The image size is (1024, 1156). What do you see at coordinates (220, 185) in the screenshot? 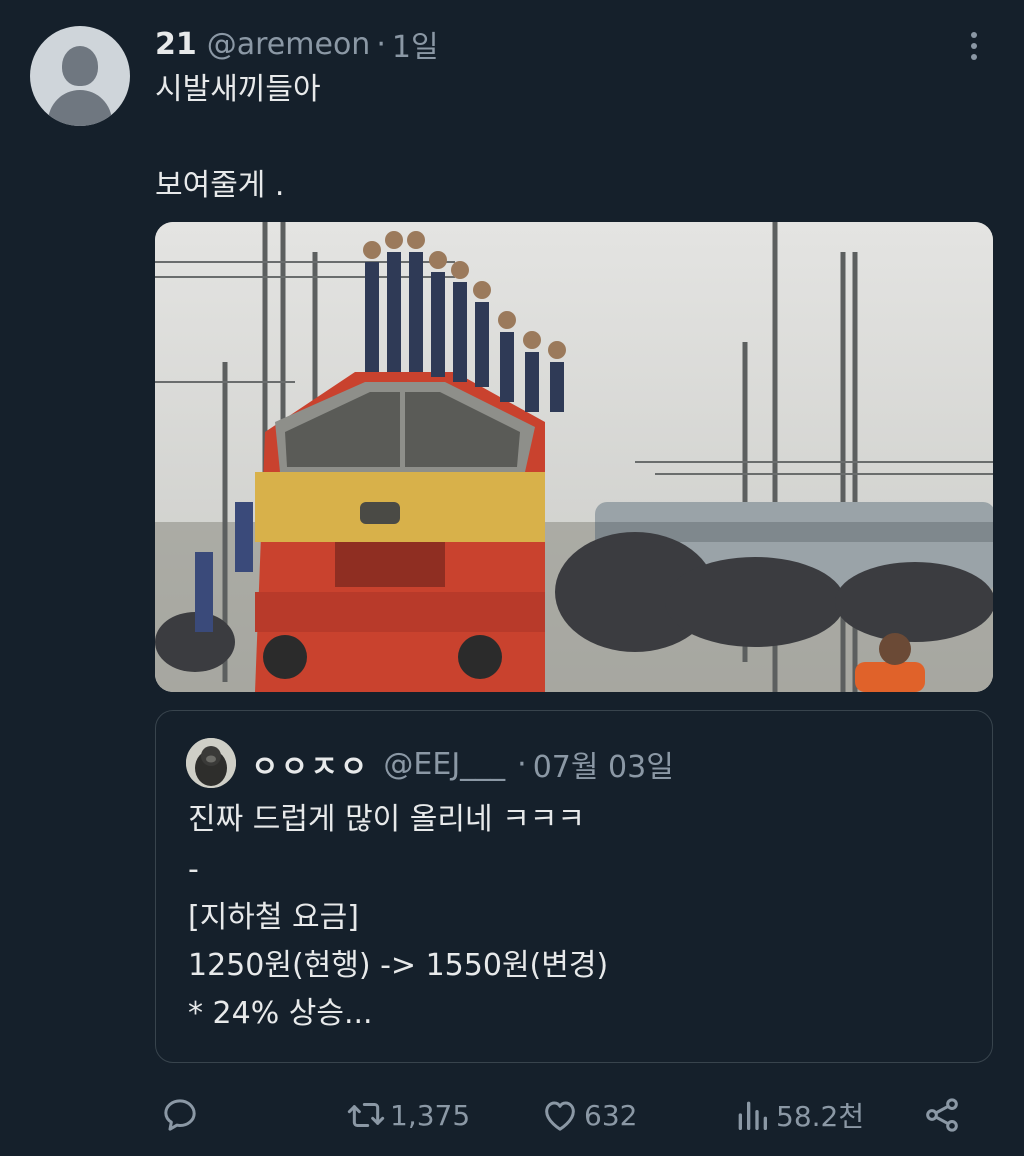
I see `tweet-text-line-2: 보여줄게 .` at bounding box center [220, 185].